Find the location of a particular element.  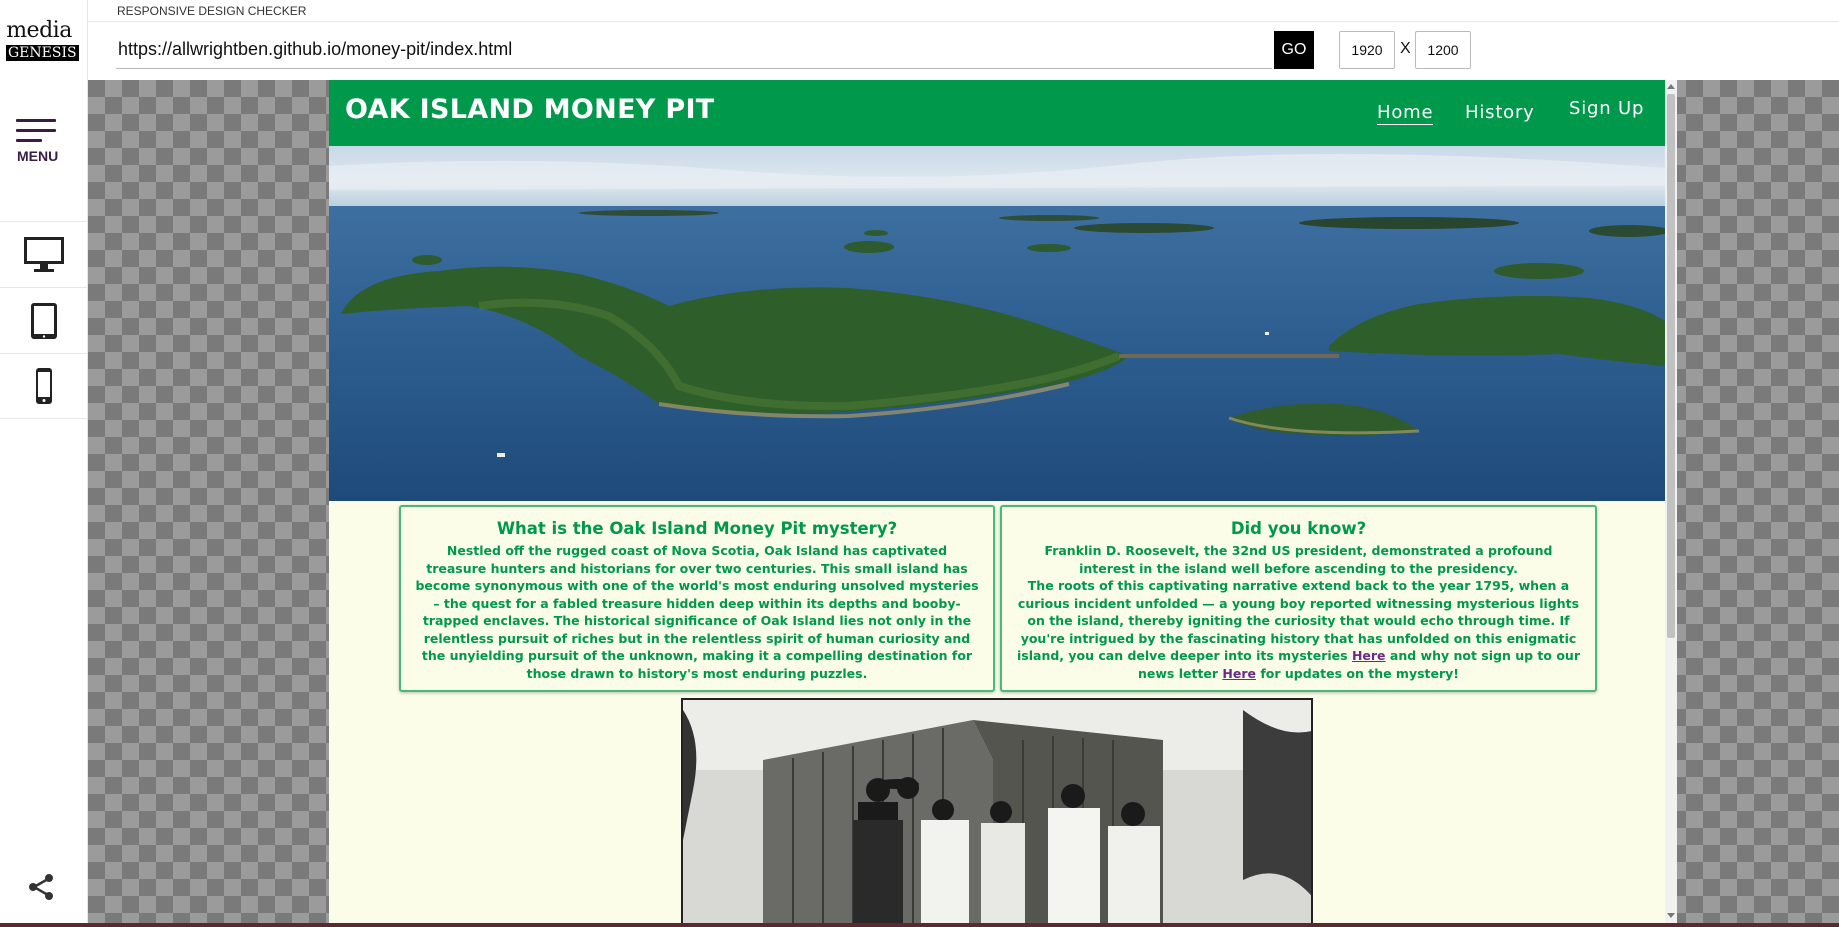

menu-button: MENU is located at coordinates (37, 141).